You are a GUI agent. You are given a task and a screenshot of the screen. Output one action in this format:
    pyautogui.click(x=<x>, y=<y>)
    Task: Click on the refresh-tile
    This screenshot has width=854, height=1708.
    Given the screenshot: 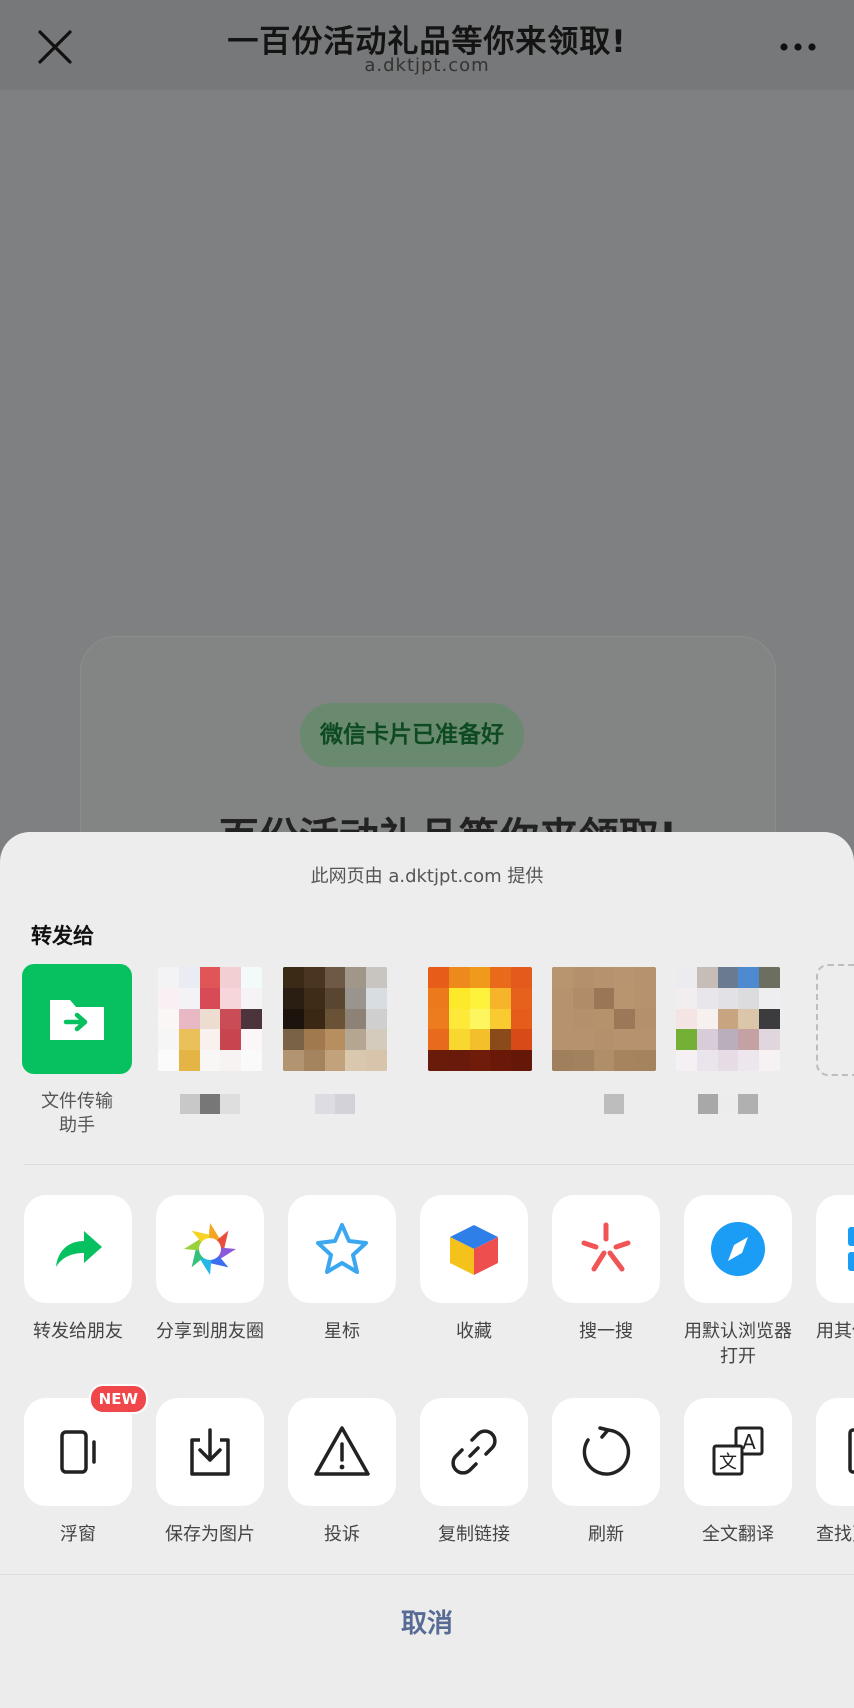 What is the action you would take?
    pyautogui.click(x=606, y=1452)
    